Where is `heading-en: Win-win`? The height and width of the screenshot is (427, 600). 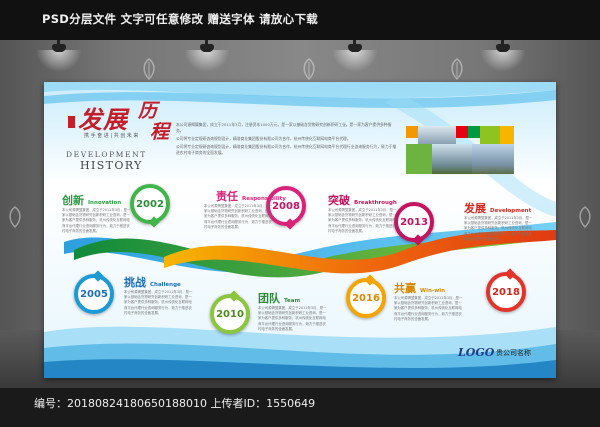
heading-en: Win-win is located at coordinates (433, 291).